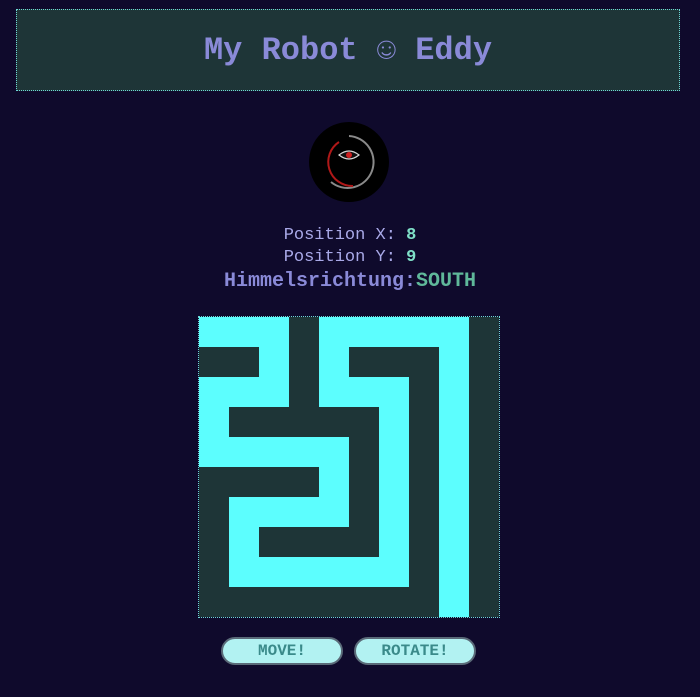 This screenshot has width=700, height=697. Describe the element at coordinates (348, 50) in the screenshot. I see `page-title: My Robot ☺ Eddy` at that location.